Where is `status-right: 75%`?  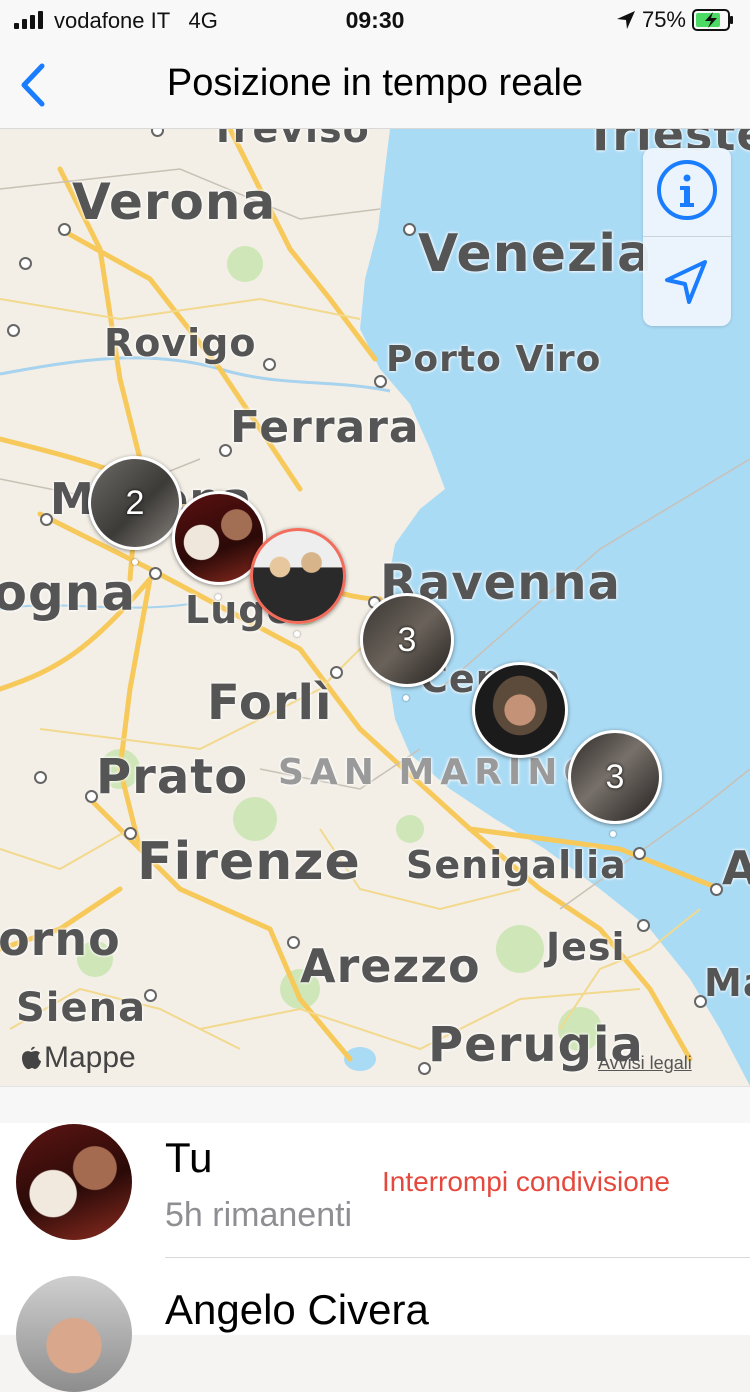 status-right: 75% is located at coordinates (675, 20).